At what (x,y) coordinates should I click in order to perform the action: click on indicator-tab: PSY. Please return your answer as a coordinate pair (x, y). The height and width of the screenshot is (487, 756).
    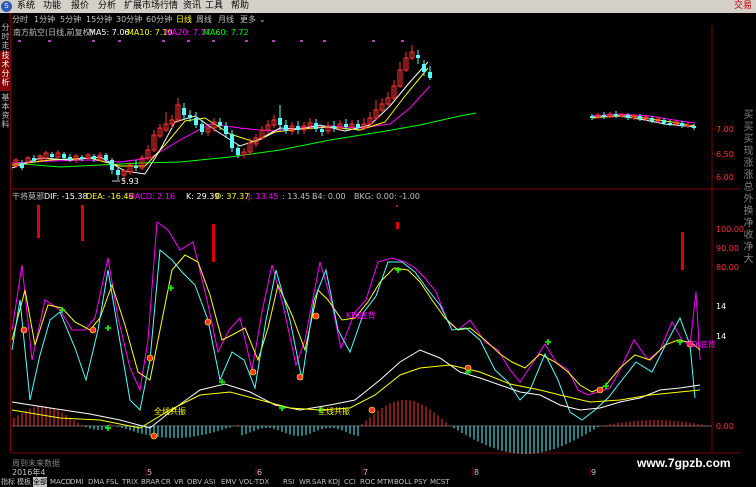
    Looking at the image, I should click on (420, 482).